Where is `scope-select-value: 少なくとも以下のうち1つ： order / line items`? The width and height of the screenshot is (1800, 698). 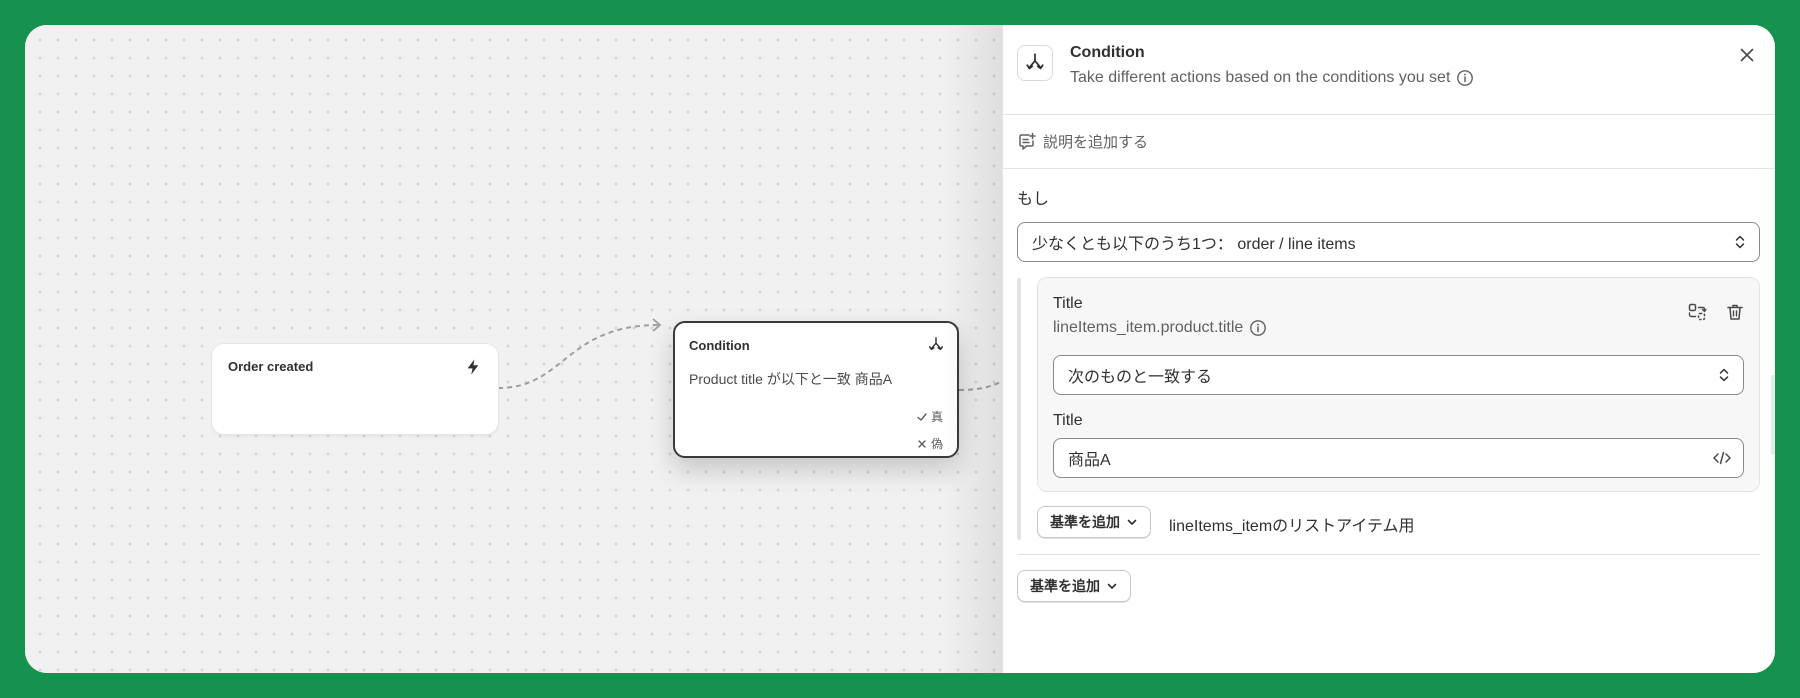 scope-select-value: 少なくとも以下のうち1つ： order / line items is located at coordinates (1194, 244).